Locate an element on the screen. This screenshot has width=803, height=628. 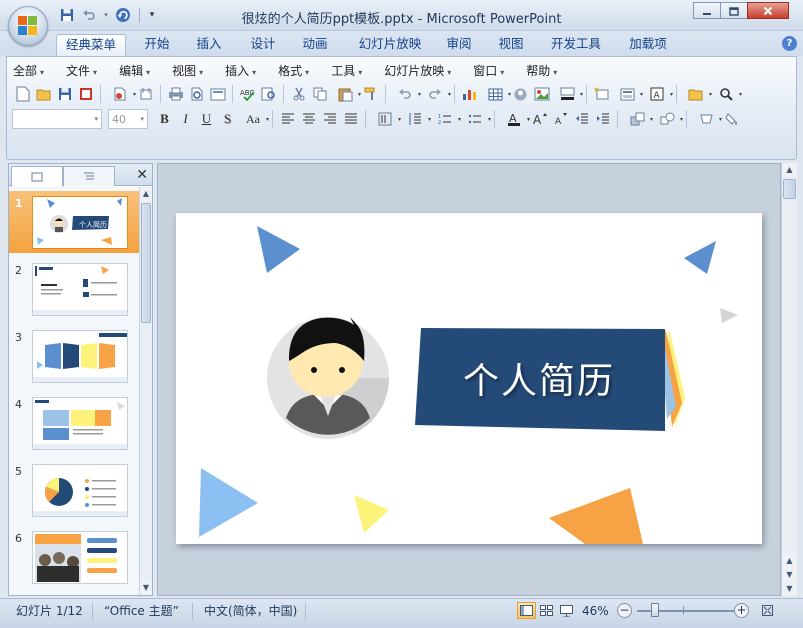
redo-toolbar-icon: ▾ is located at coordinates (435, 94).